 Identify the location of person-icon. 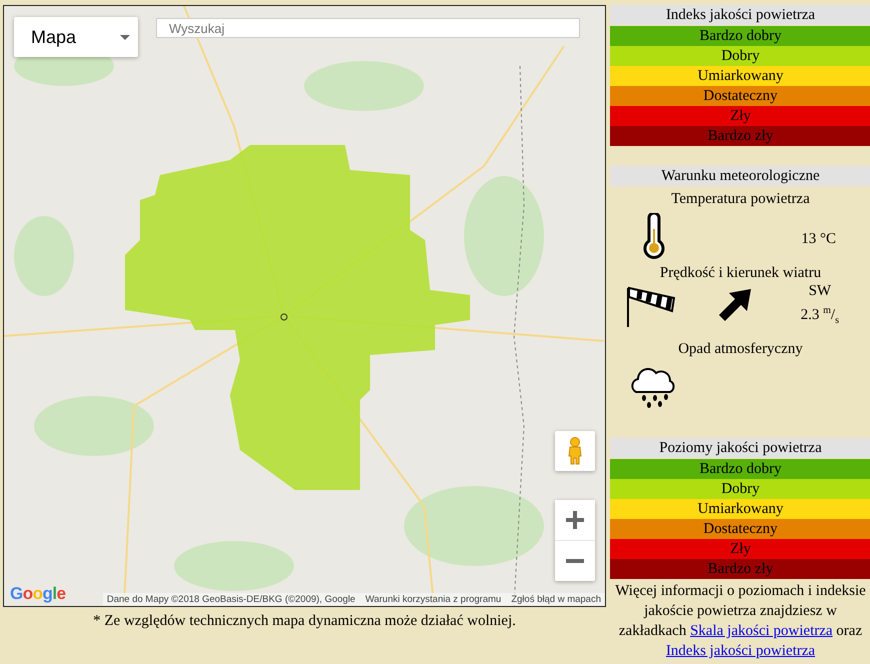
(575, 451).